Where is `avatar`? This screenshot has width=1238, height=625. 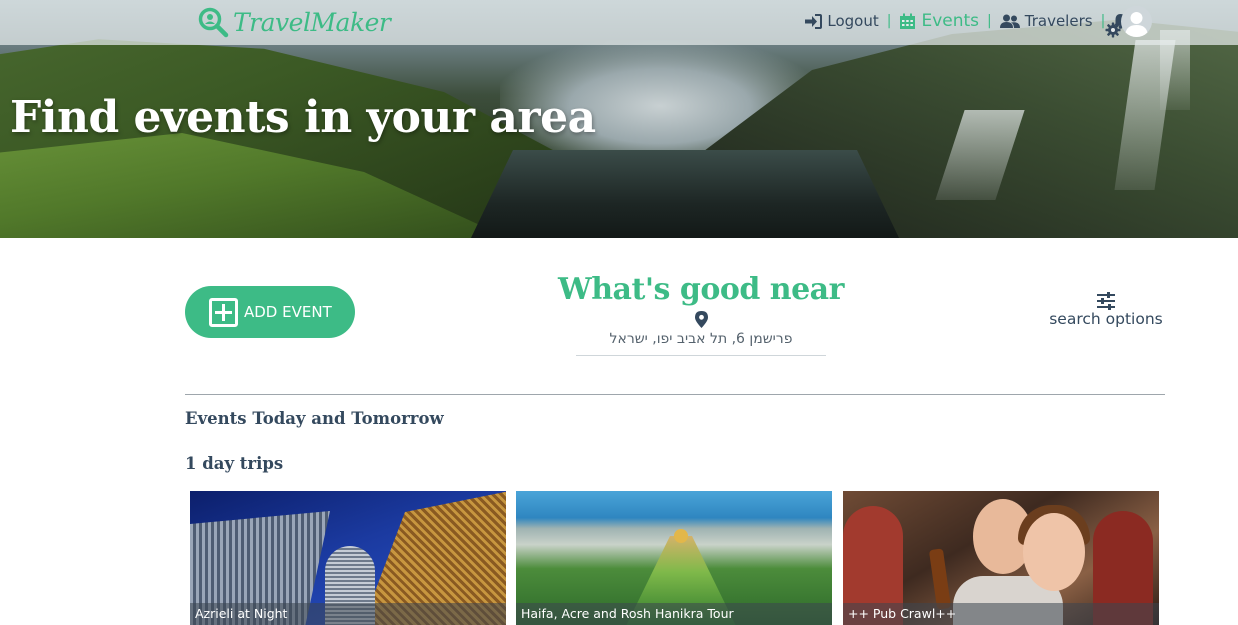
avatar is located at coordinates (1136, 21).